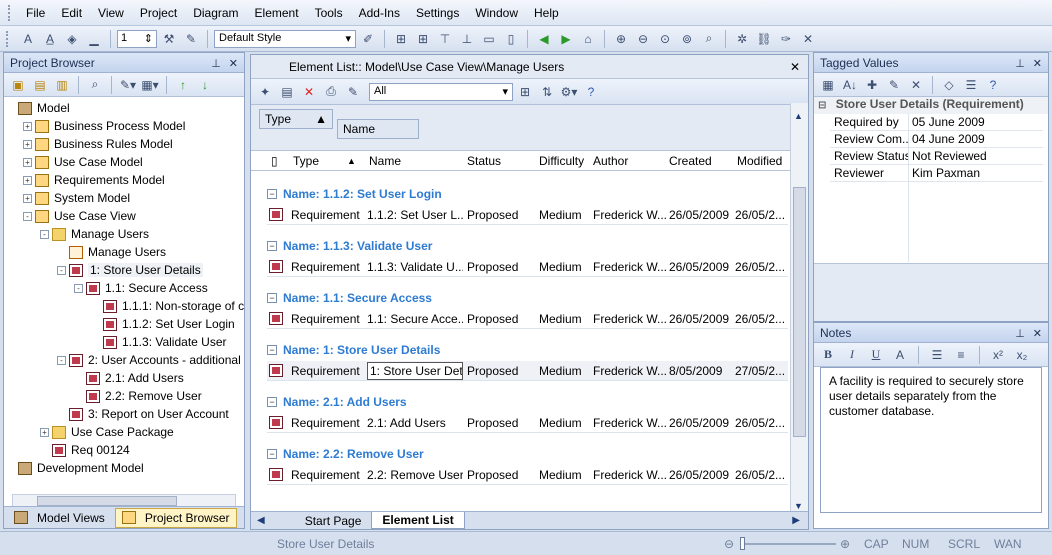 This screenshot has width=1052, height=555. I want to click on element-list-scrollbar: ▲ ▼, so click(799, 308).